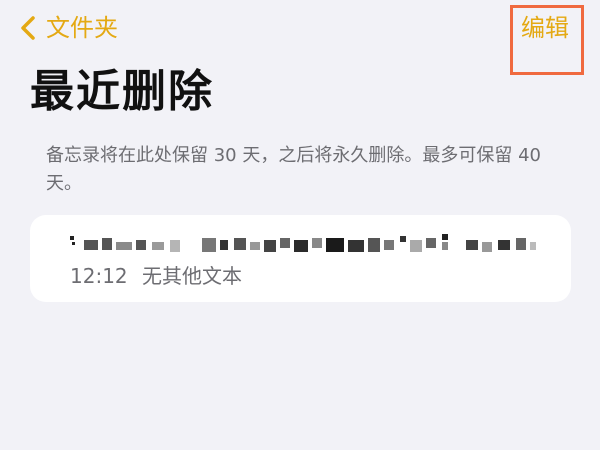 The image size is (600, 450). I want to click on back-button: 文件夹, so click(67, 28).